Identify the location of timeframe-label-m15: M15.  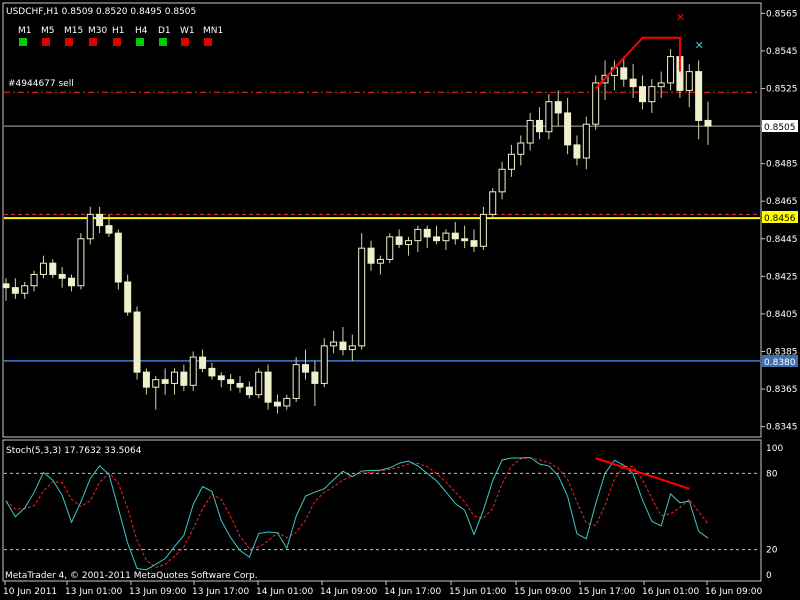
(73, 31).